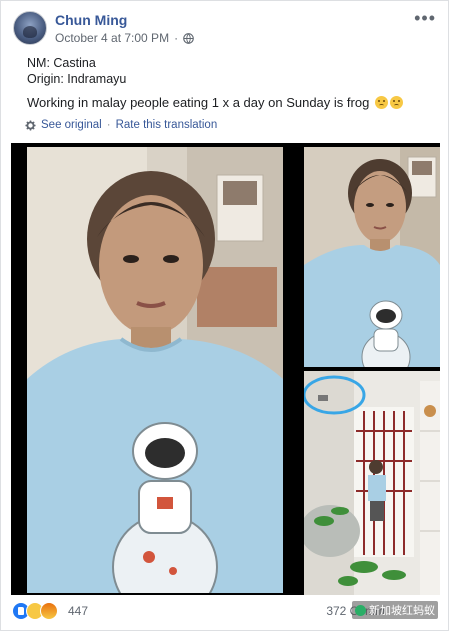 The height and width of the screenshot is (631, 449). Describe the element at coordinates (71, 125) in the screenshot. I see `see-original-link: See original` at that location.